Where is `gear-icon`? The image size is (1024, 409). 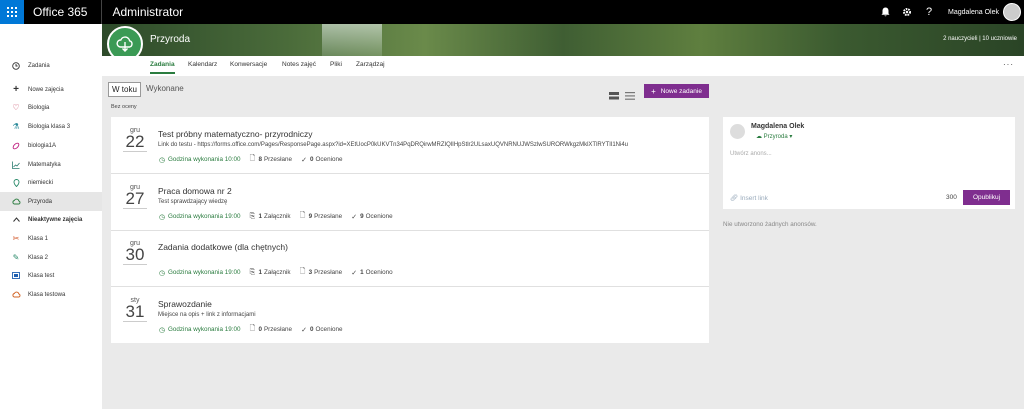 gear-icon is located at coordinates (907, 12).